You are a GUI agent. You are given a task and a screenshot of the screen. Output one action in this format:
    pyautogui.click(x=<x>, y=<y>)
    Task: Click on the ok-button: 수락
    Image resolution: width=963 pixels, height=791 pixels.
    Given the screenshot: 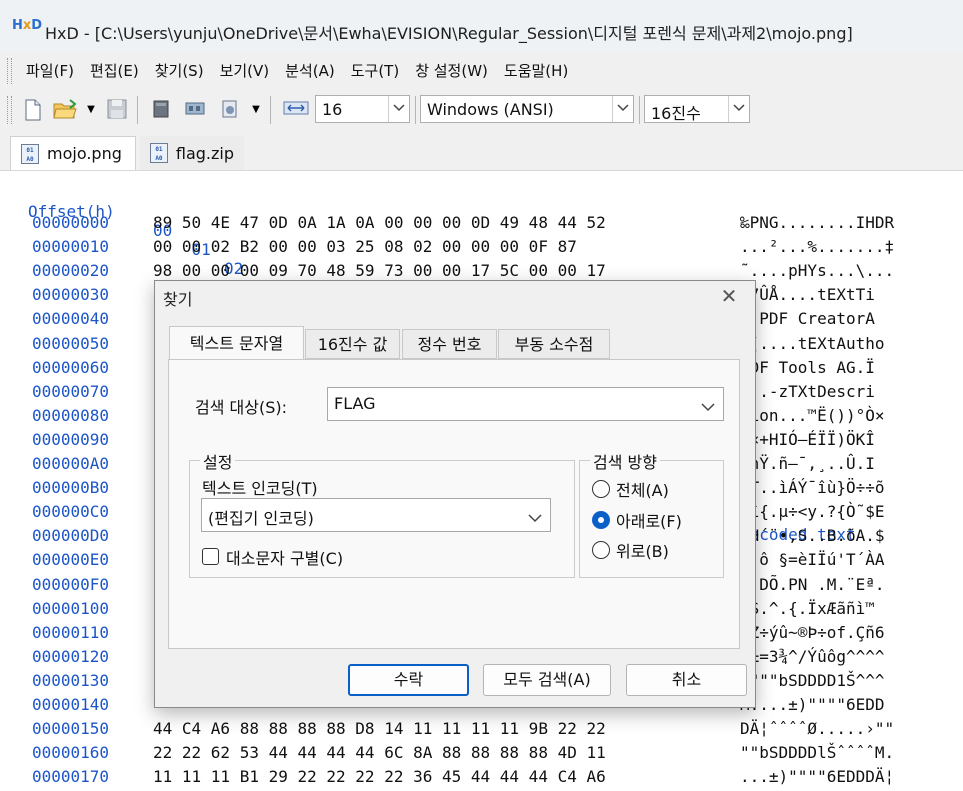 What is the action you would take?
    pyautogui.click(x=408, y=680)
    